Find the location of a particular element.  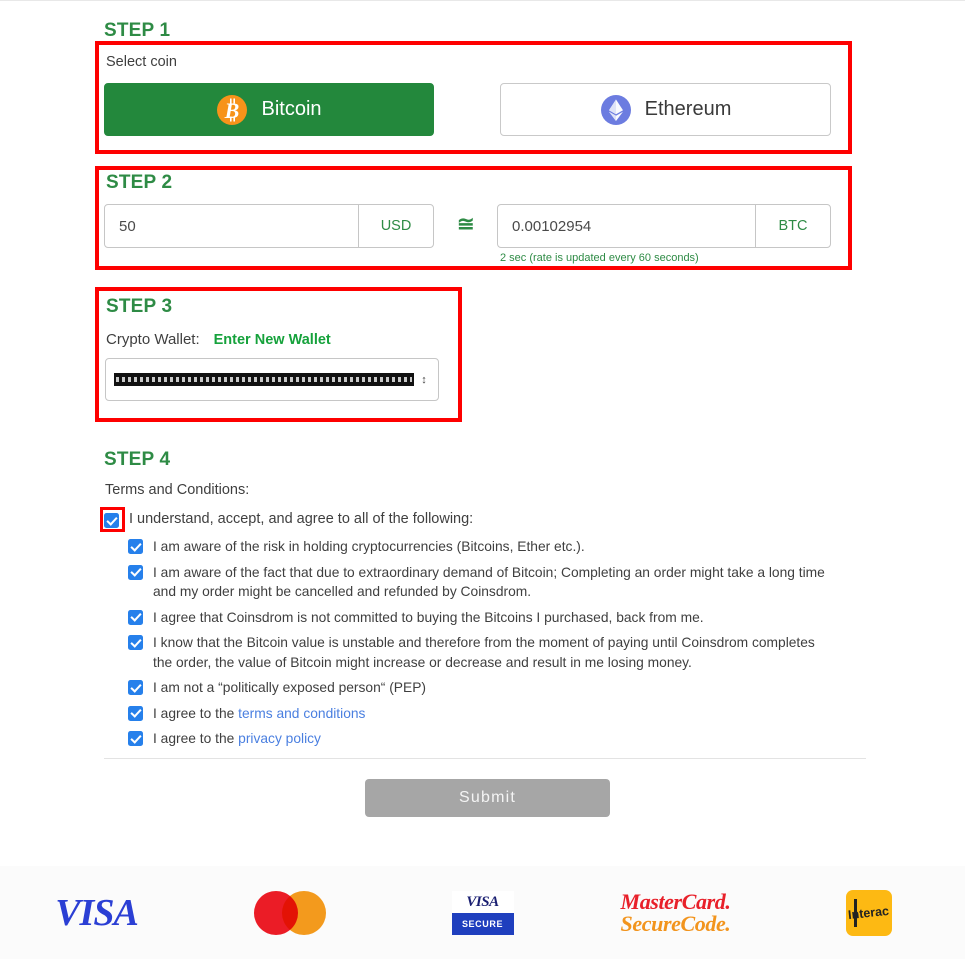

mastercard-securecode-logo: MasterCard. SecureCode. is located at coordinates (675, 912).